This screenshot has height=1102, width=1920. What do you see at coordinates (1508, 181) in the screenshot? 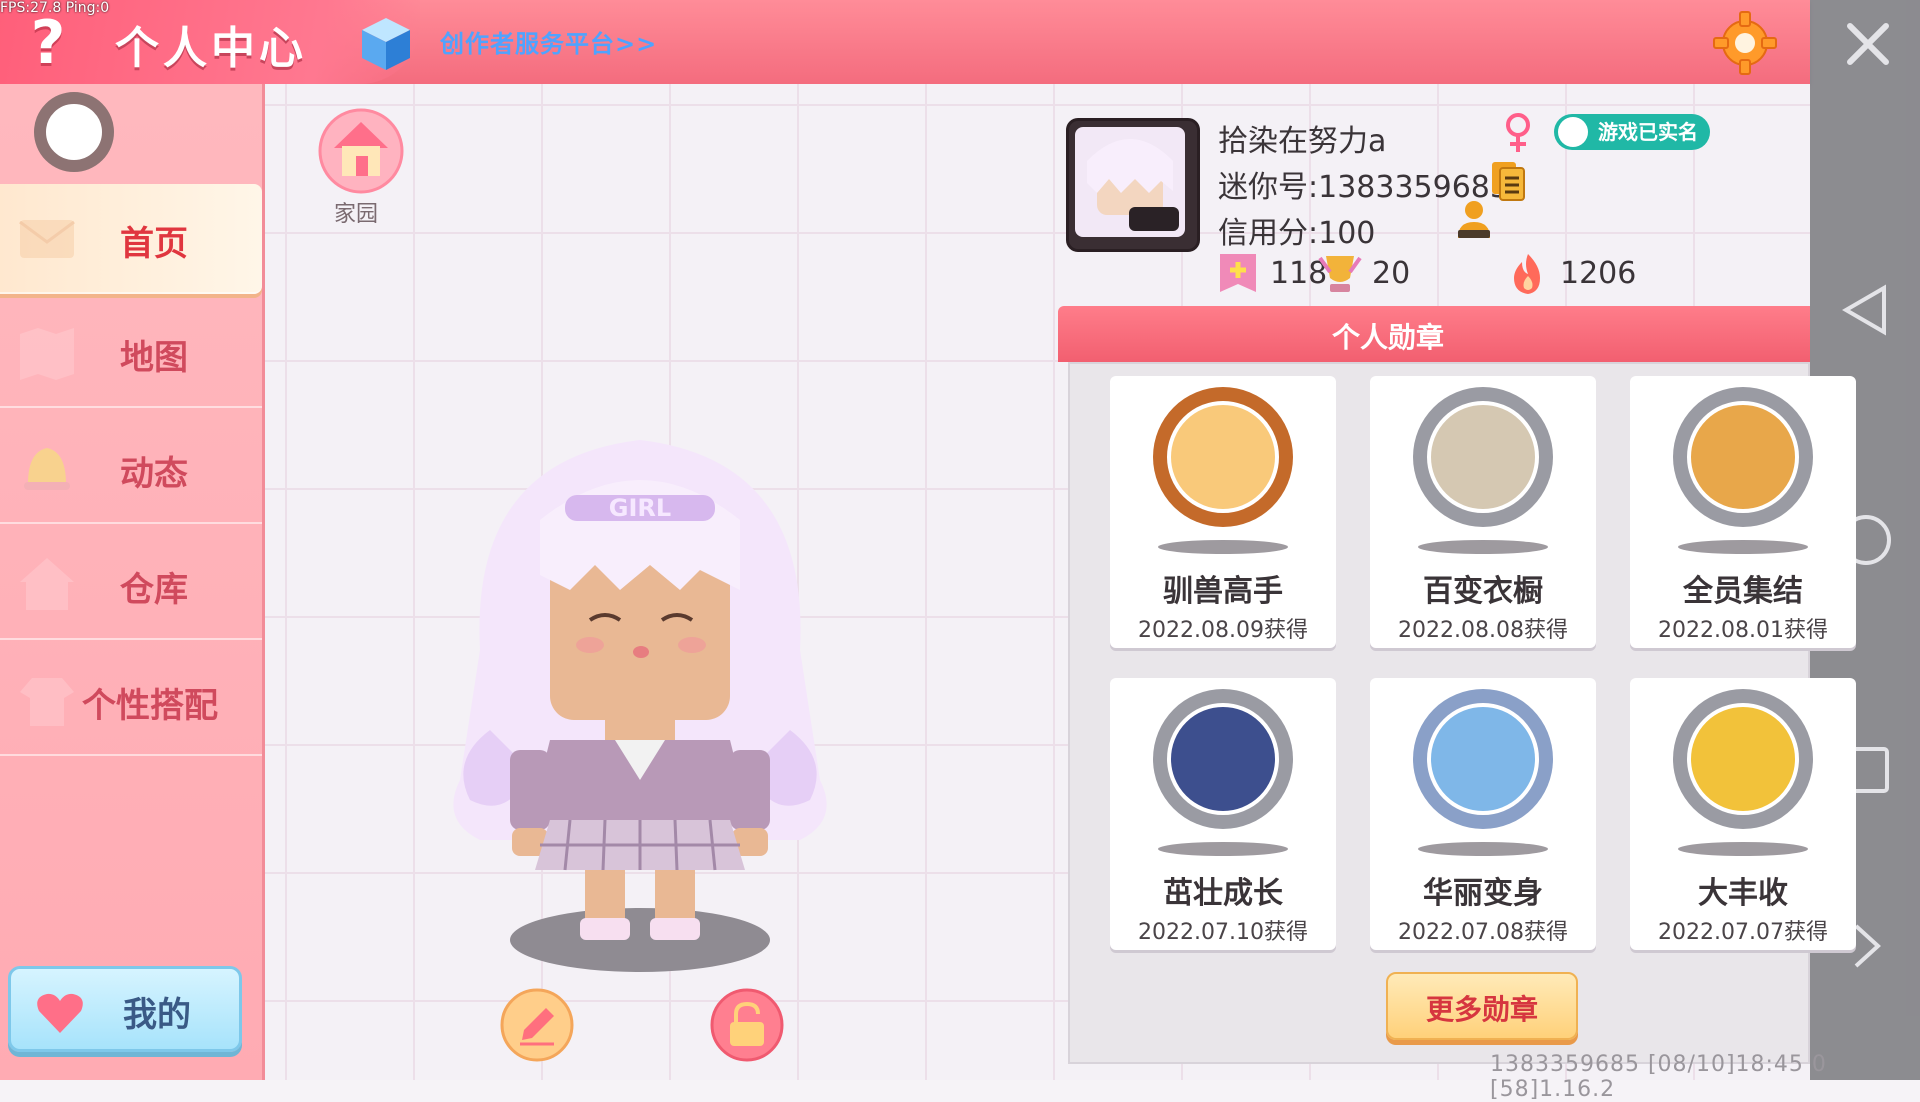
I see `copy-icon` at bounding box center [1508, 181].